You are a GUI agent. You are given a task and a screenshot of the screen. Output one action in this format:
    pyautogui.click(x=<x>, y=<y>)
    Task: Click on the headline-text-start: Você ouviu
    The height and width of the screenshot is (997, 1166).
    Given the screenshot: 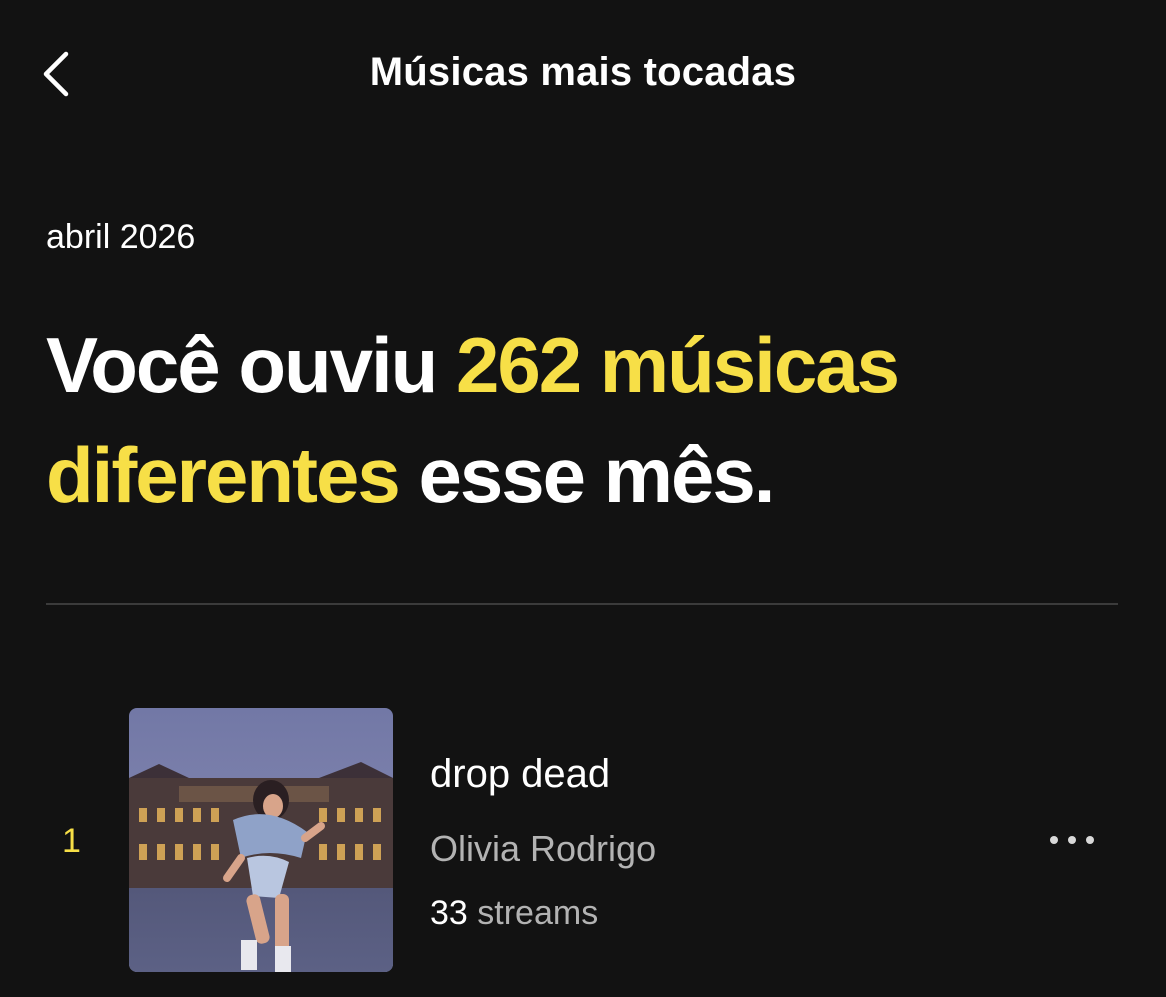 What is the action you would take?
    pyautogui.click(x=251, y=365)
    